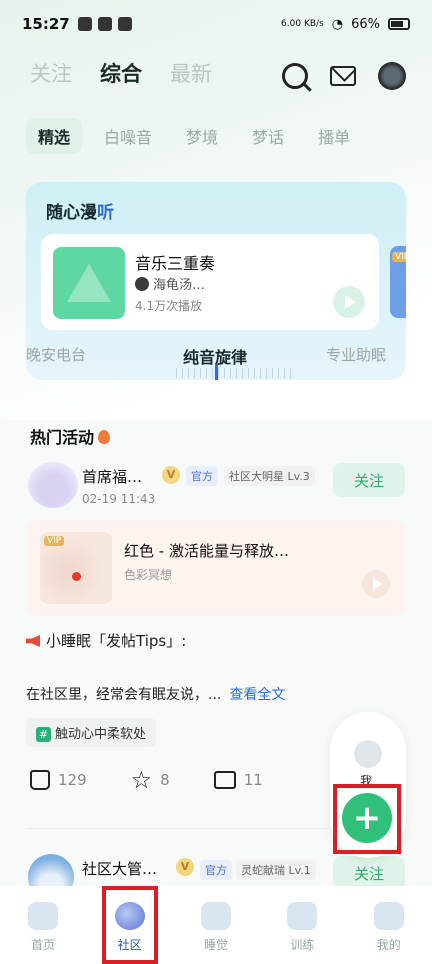 The height and width of the screenshot is (964, 432). I want to click on mail-icon, so click(343, 76).